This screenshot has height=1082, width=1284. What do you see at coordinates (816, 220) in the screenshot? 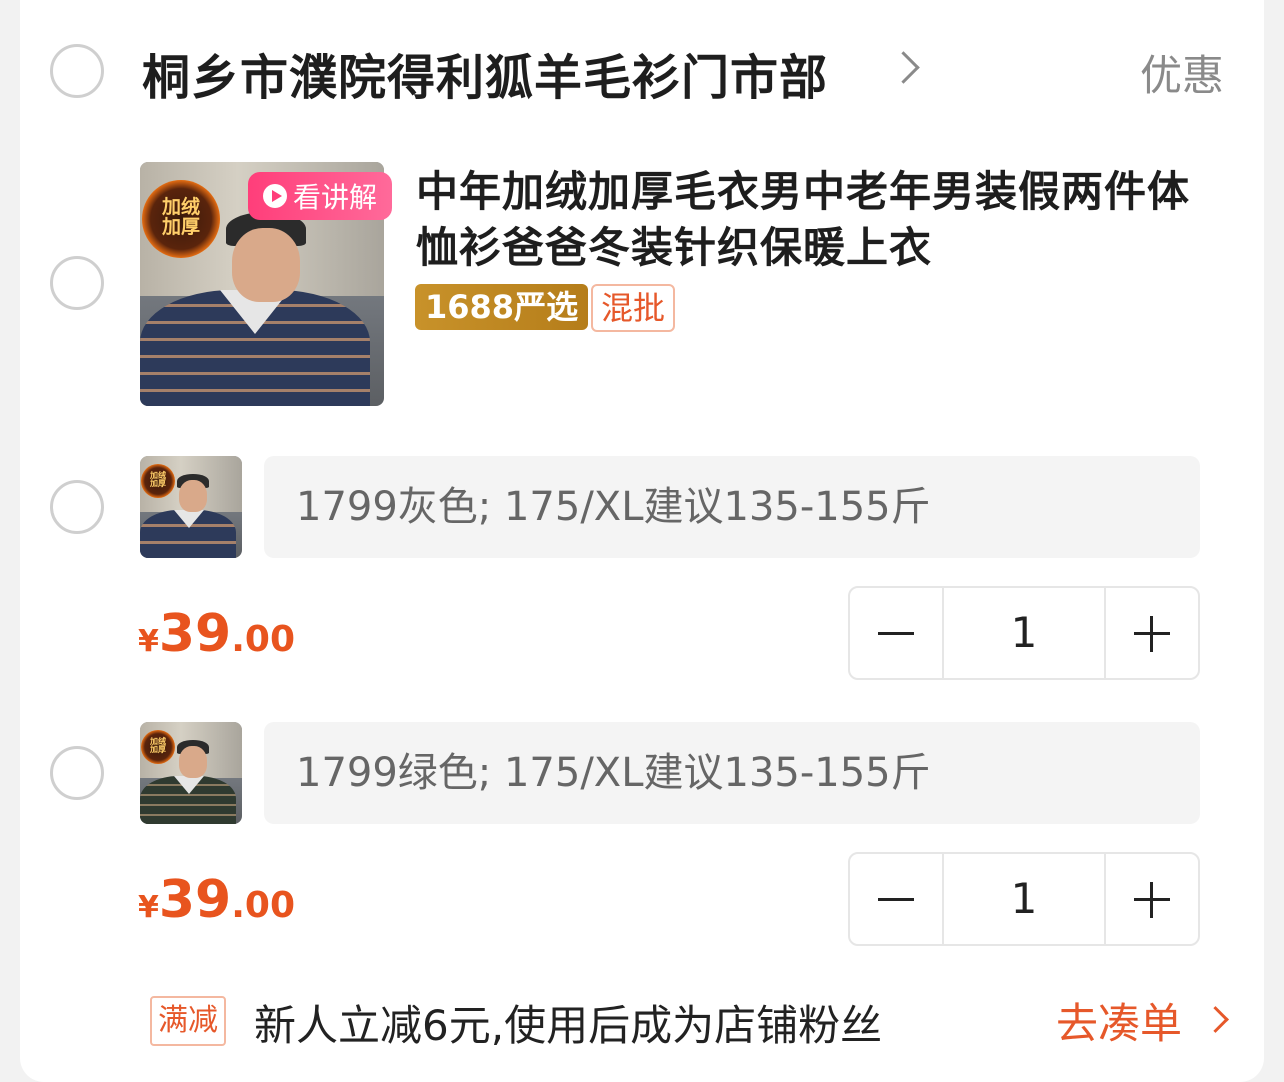
I see `product-title: 中年加绒加厚毛衣男中老年男装假两件体恤衫爸爸冬装针织保暖上衣` at bounding box center [816, 220].